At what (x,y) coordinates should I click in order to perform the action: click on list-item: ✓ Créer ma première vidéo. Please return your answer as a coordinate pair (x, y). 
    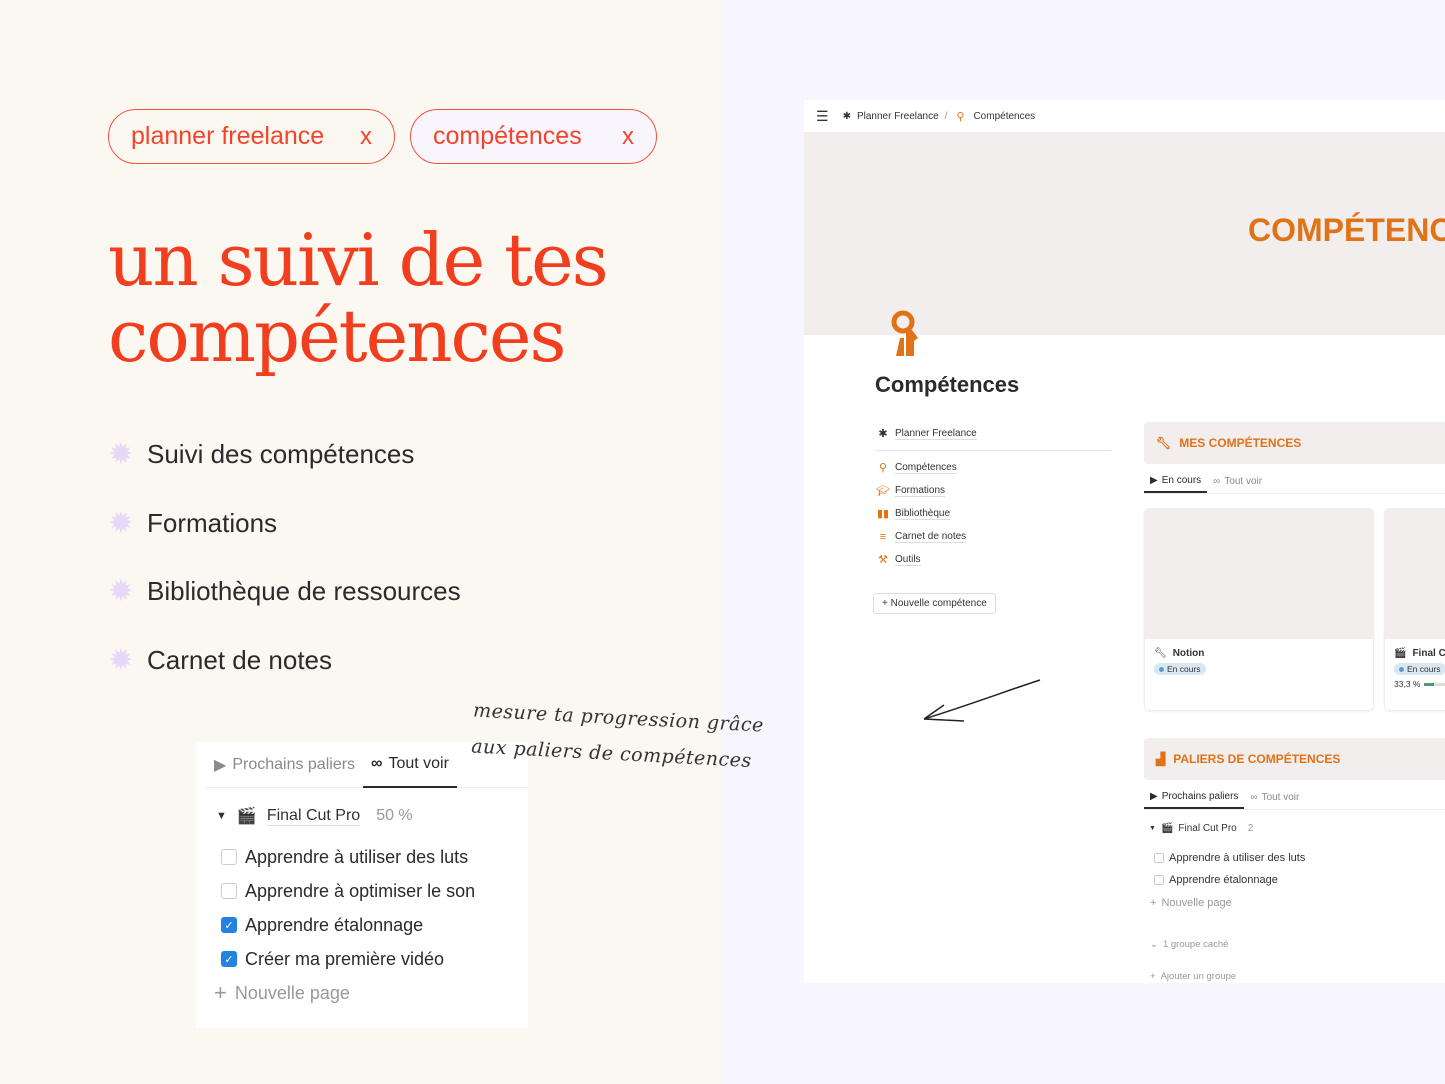
    Looking at the image, I should click on (362, 959).